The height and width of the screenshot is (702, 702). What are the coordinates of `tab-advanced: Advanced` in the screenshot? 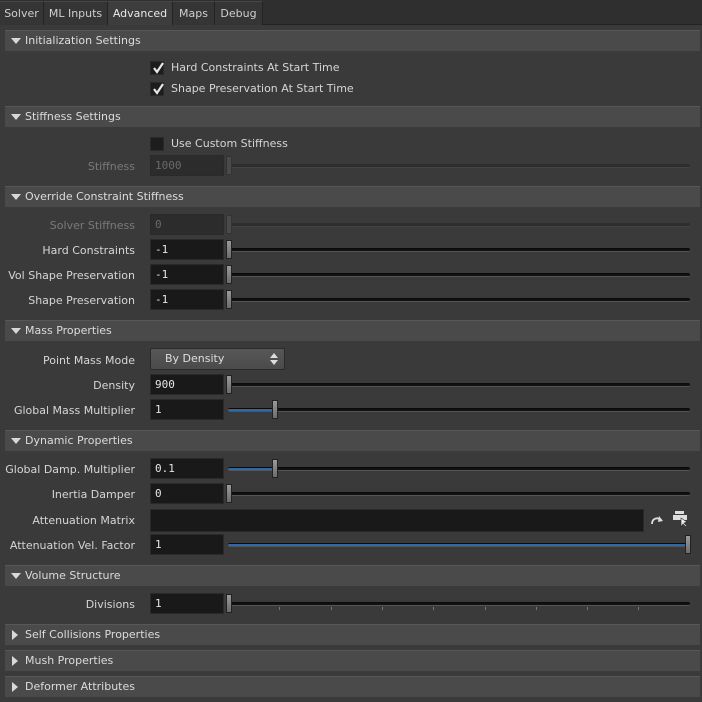 It's located at (140, 13).